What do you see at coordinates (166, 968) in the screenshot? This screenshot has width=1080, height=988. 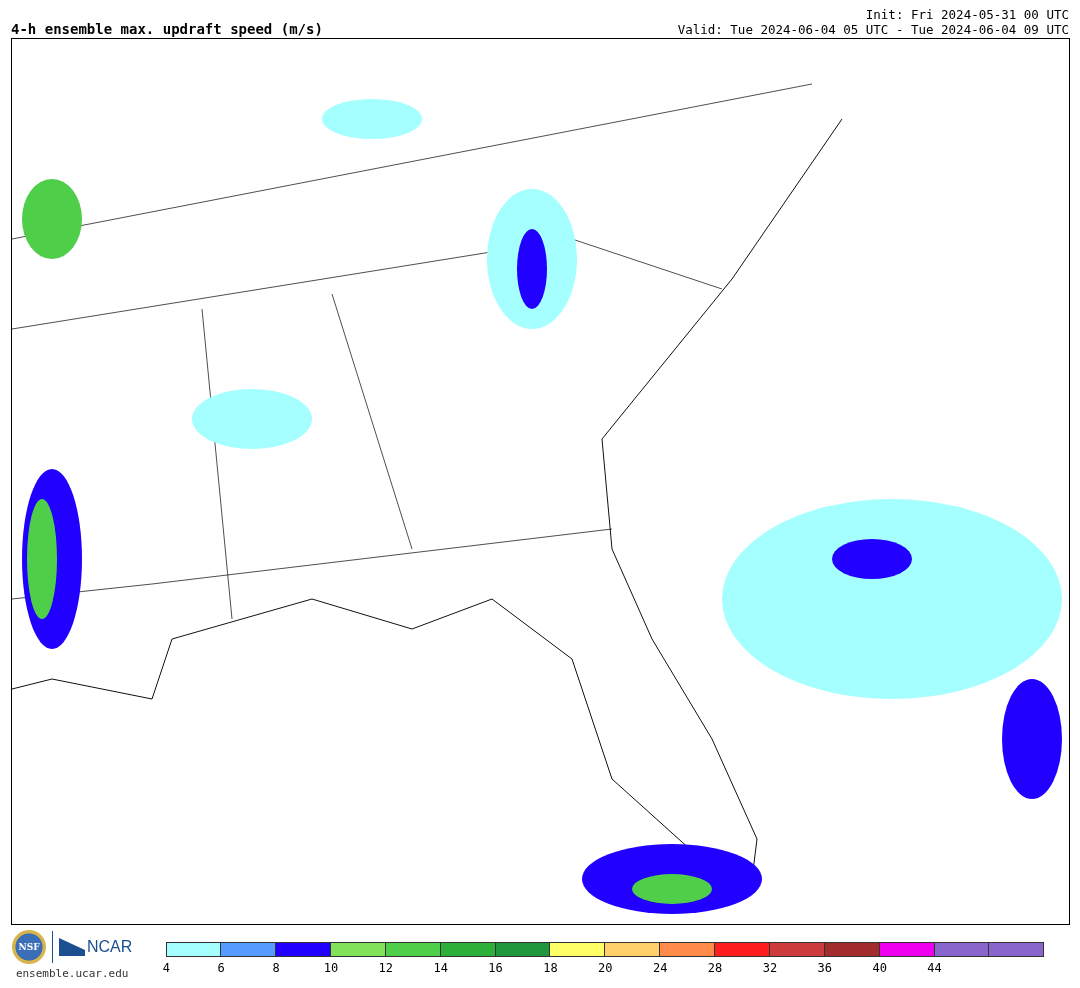 I see `legend-label: 4` at bounding box center [166, 968].